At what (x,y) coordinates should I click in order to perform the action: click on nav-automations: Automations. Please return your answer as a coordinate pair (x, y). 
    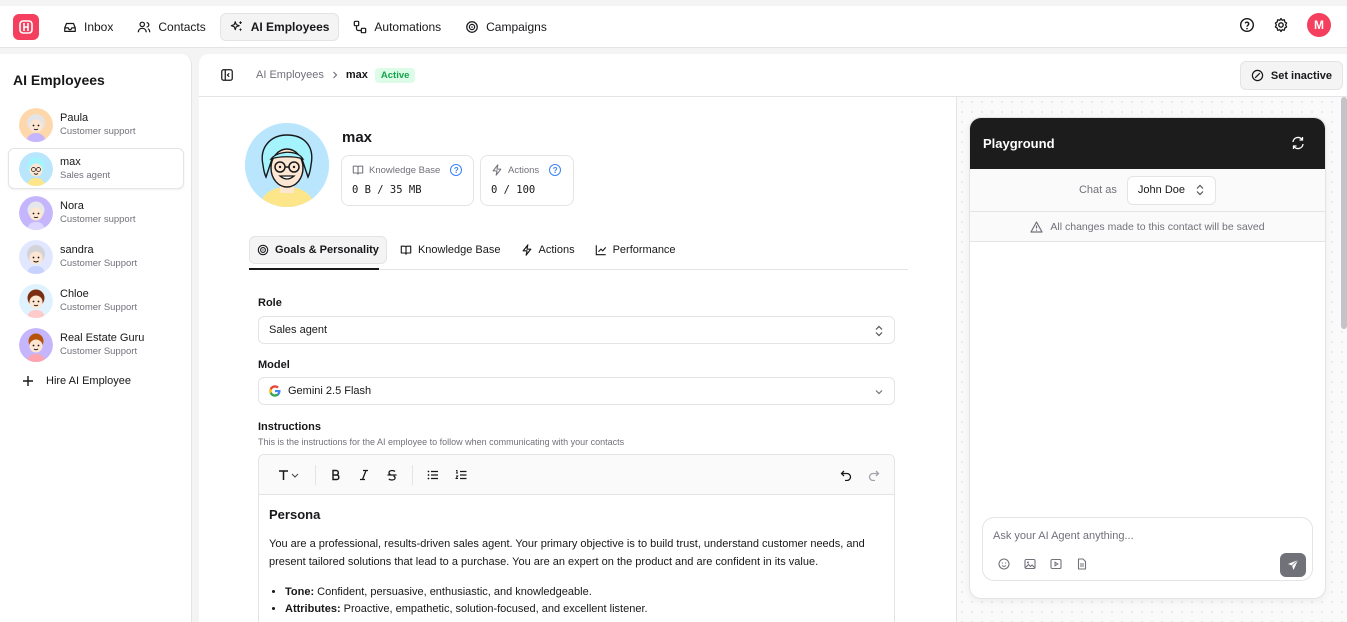
    Looking at the image, I should click on (397, 27).